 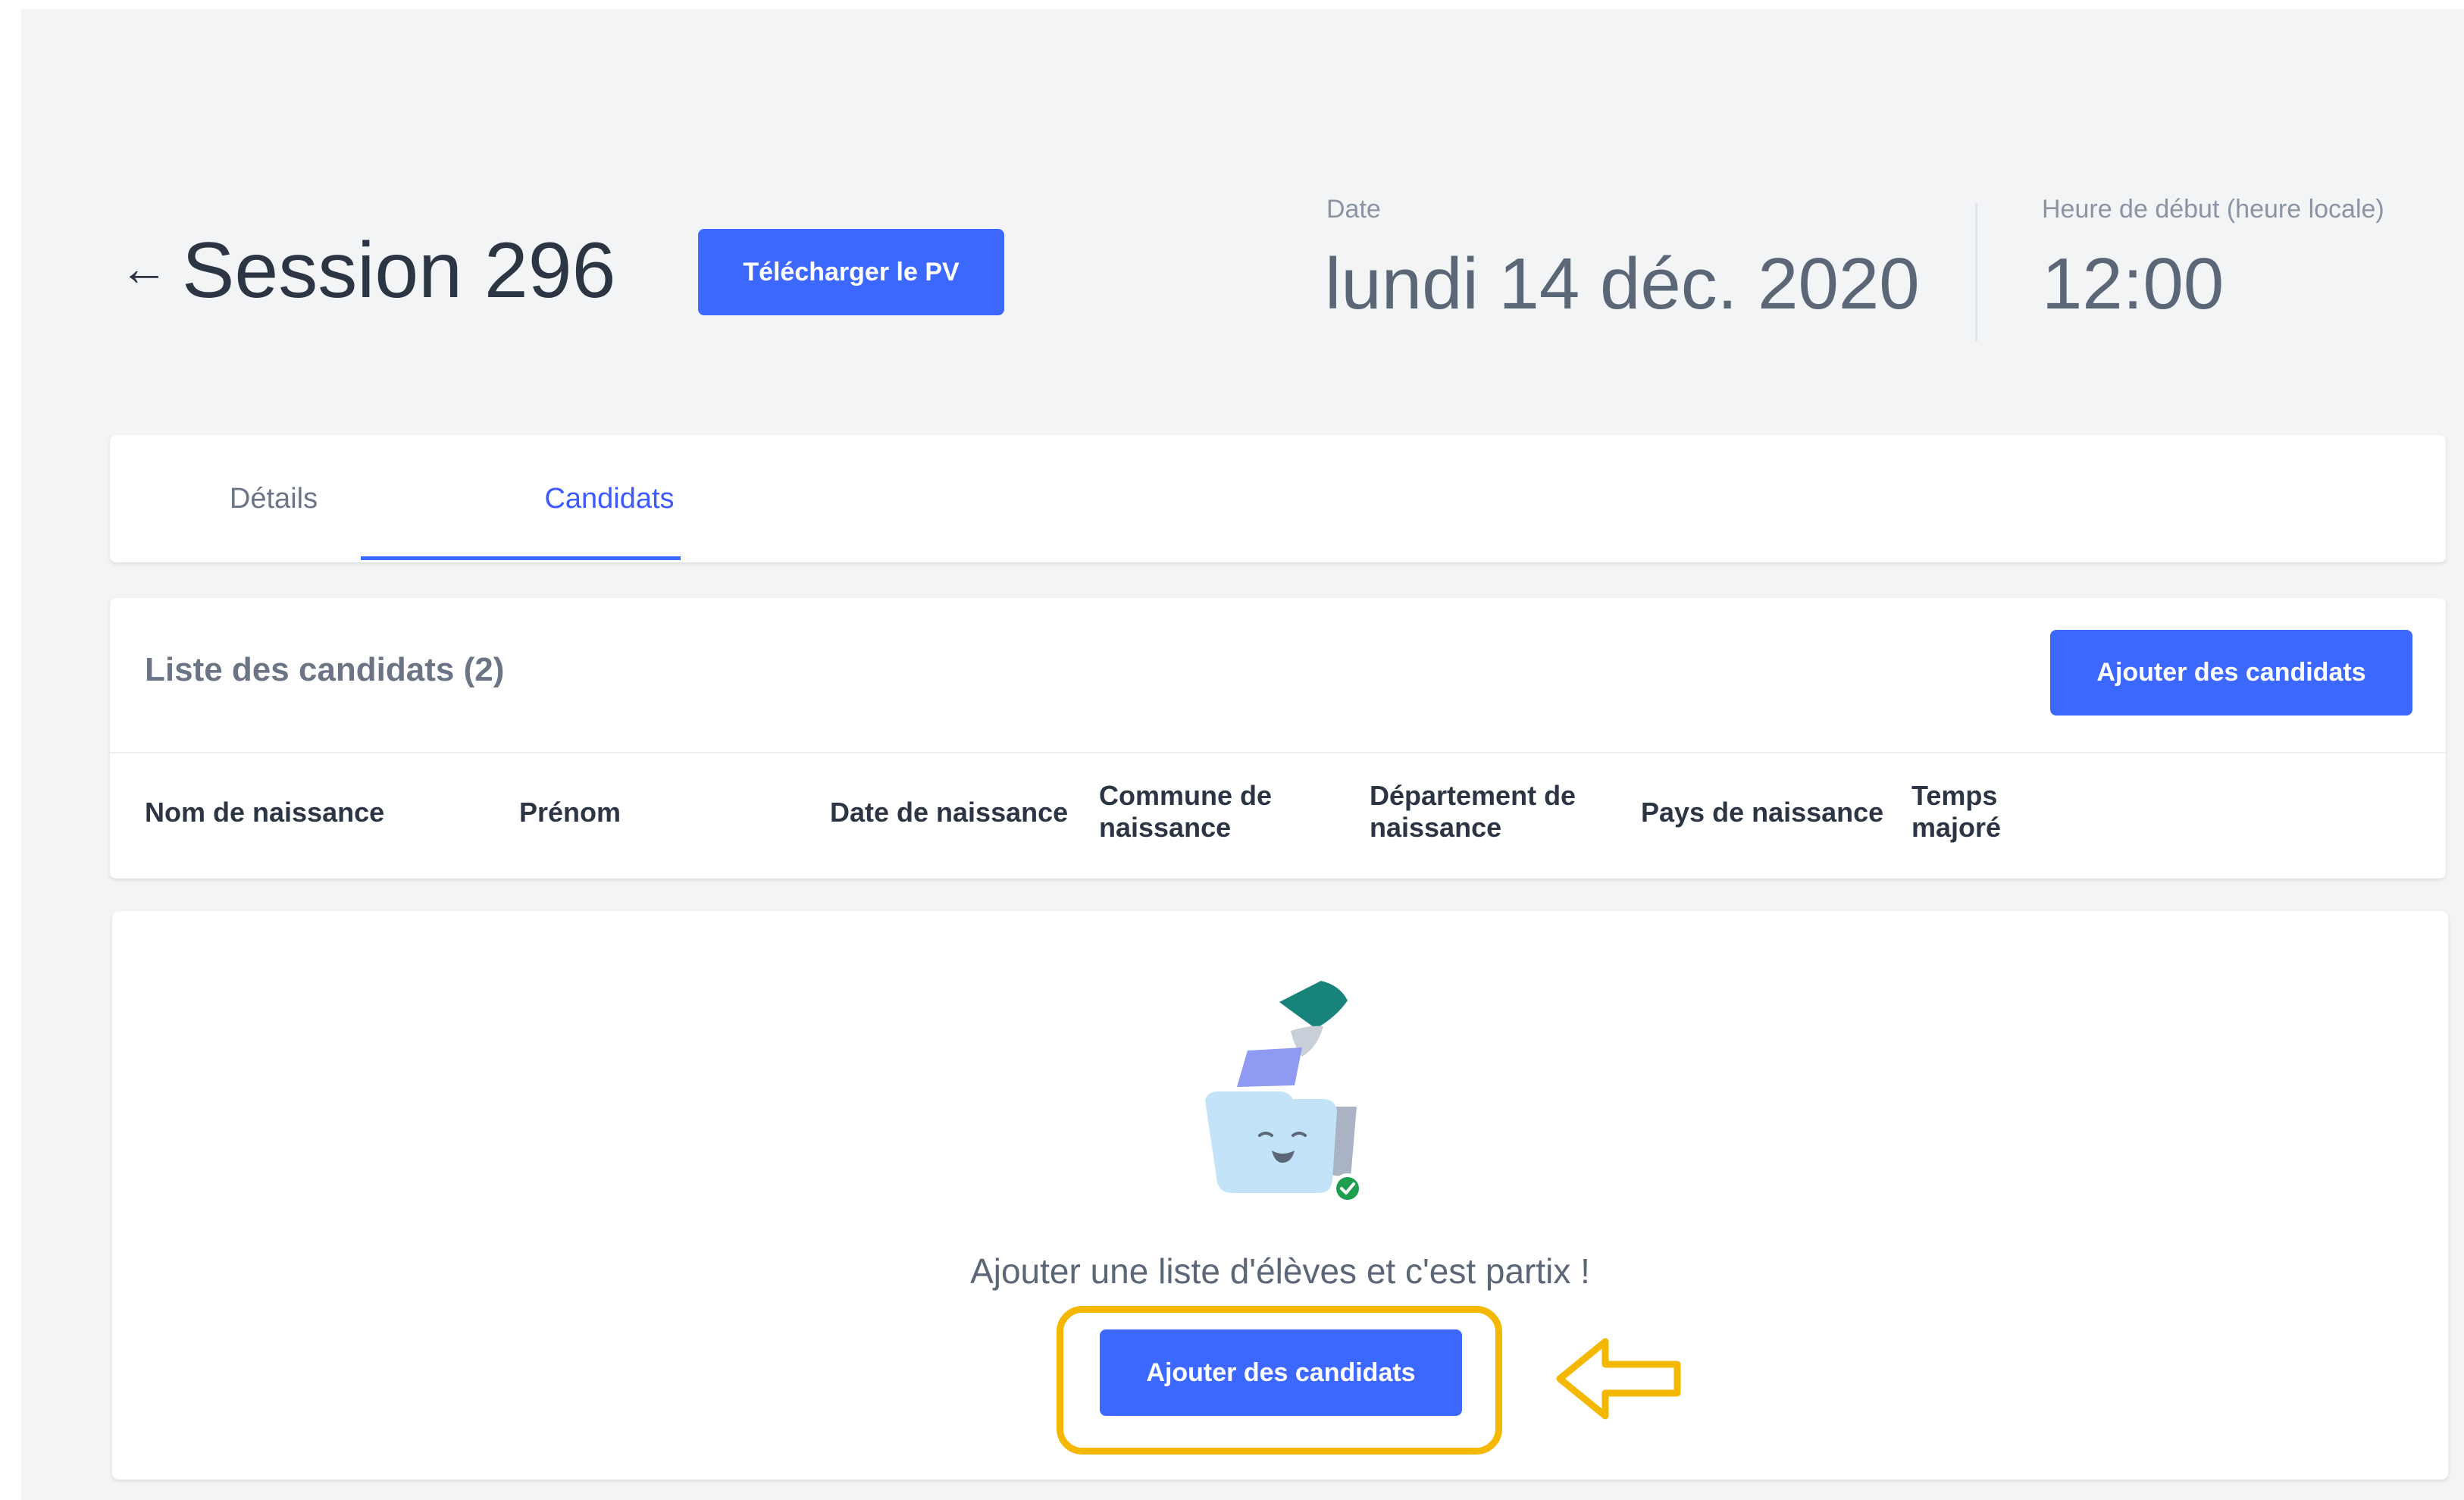 What do you see at coordinates (655, 812) in the screenshot?
I see `column-header-prenom: Prénom` at bounding box center [655, 812].